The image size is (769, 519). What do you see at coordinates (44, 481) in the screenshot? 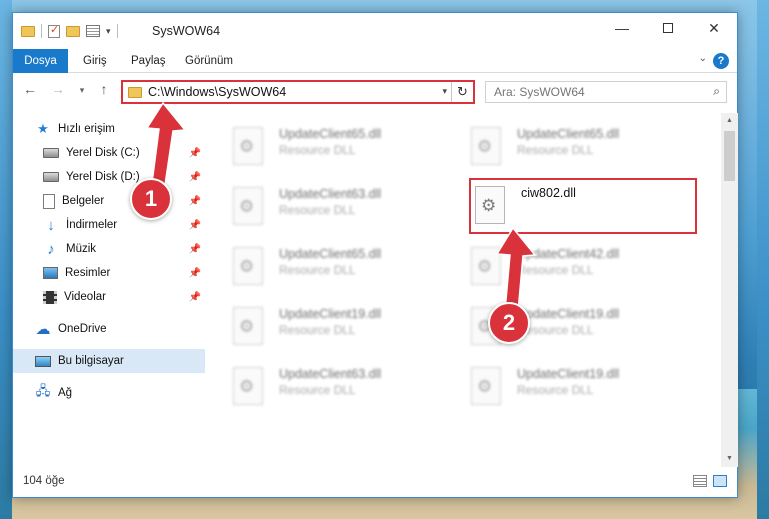
I see `item-count: 104 öğe` at bounding box center [44, 481].